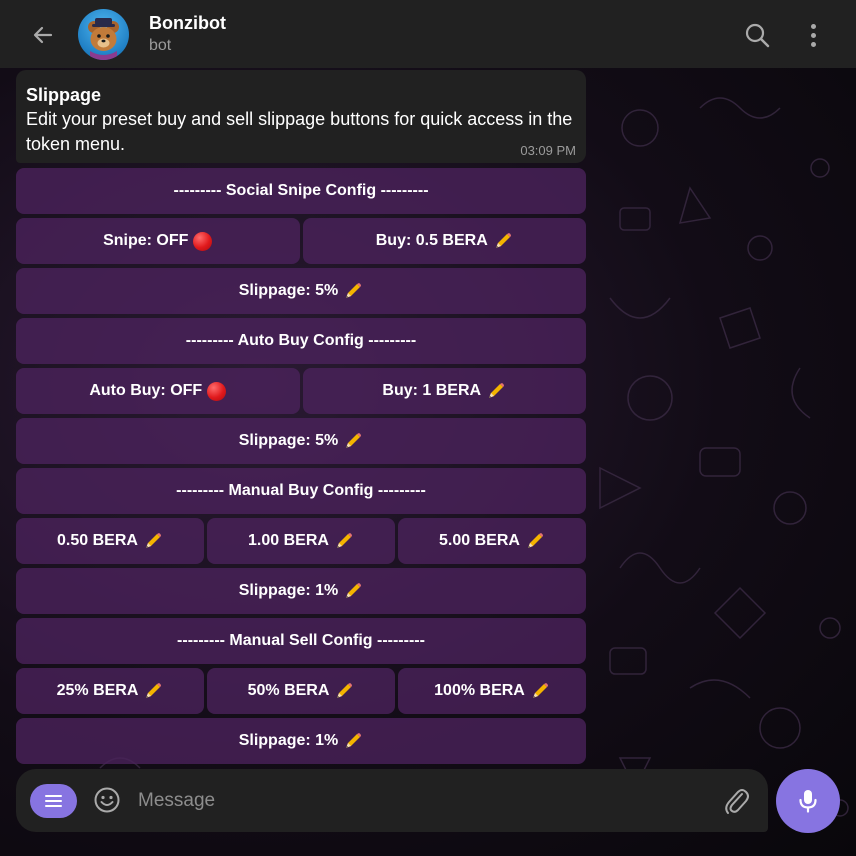  What do you see at coordinates (187, 23) in the screenshot?
I see `chat-title: Bonzibot` at bounding box center [187, 23].